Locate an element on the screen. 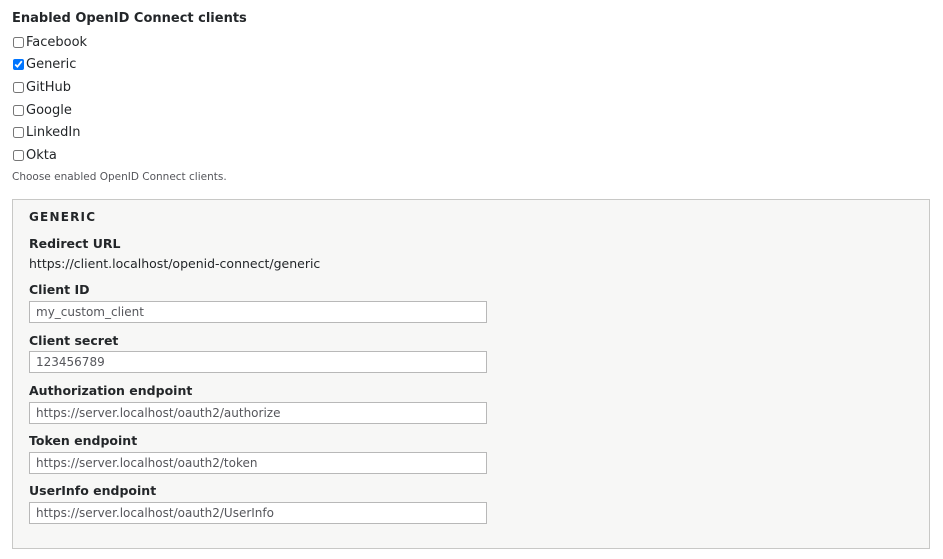 This screenshot has height=559, width=943. github-checkbox is located at coordinates (18, 87).